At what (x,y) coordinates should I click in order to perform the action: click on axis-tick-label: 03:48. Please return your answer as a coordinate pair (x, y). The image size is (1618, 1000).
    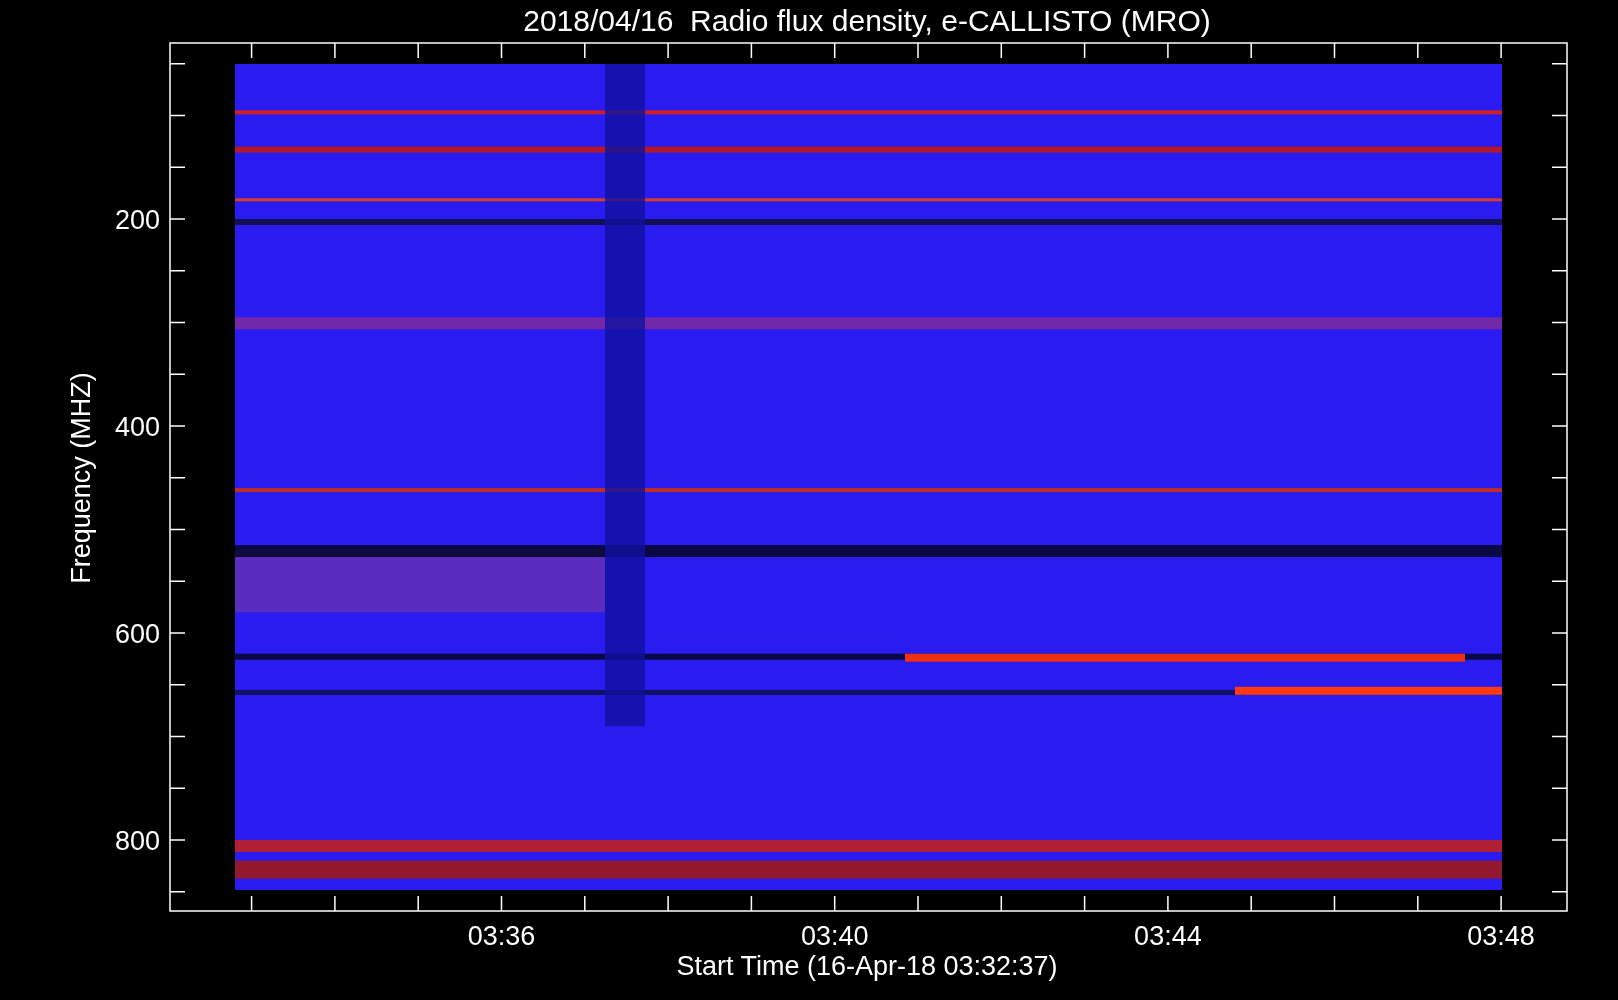
    Looking at the image, I should click on (1501, 936).